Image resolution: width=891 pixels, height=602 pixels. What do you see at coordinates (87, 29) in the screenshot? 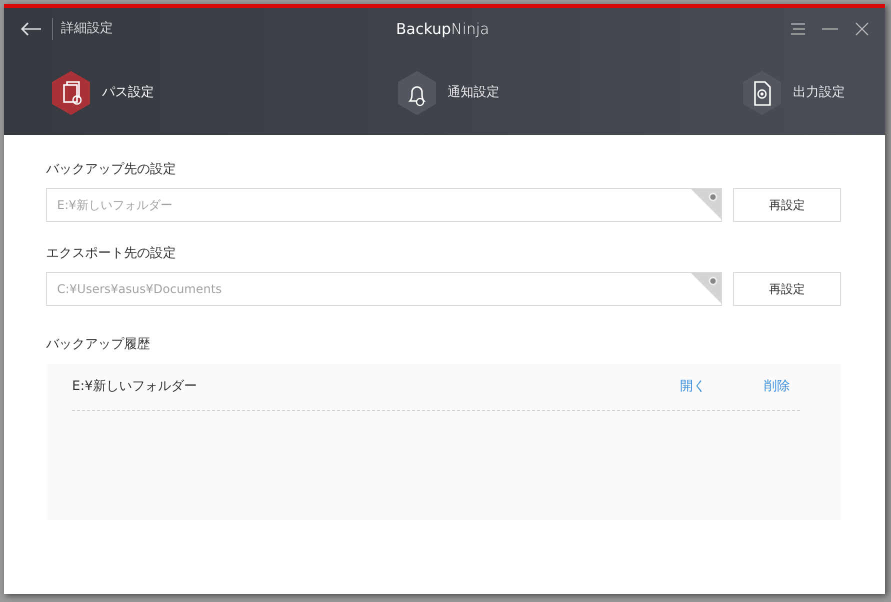
I see `page-title: 詳細設定` at bounding box center [87, 29].